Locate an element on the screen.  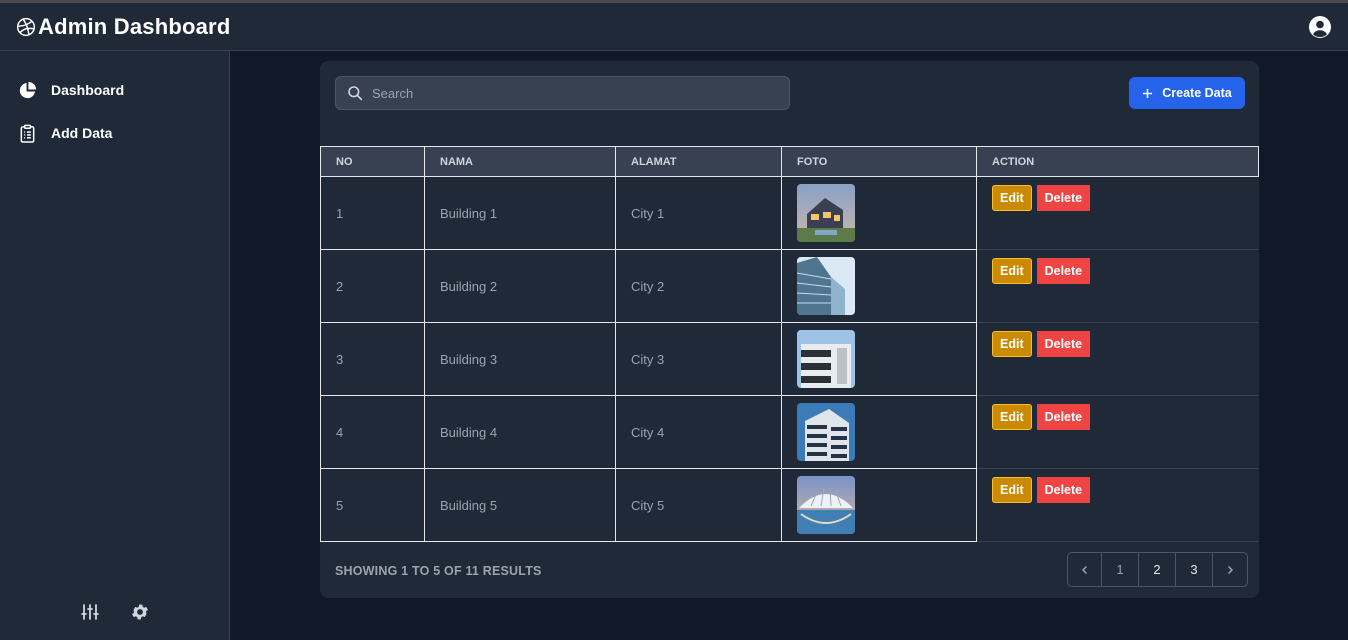
search-box is located at coordinates (562, 93).